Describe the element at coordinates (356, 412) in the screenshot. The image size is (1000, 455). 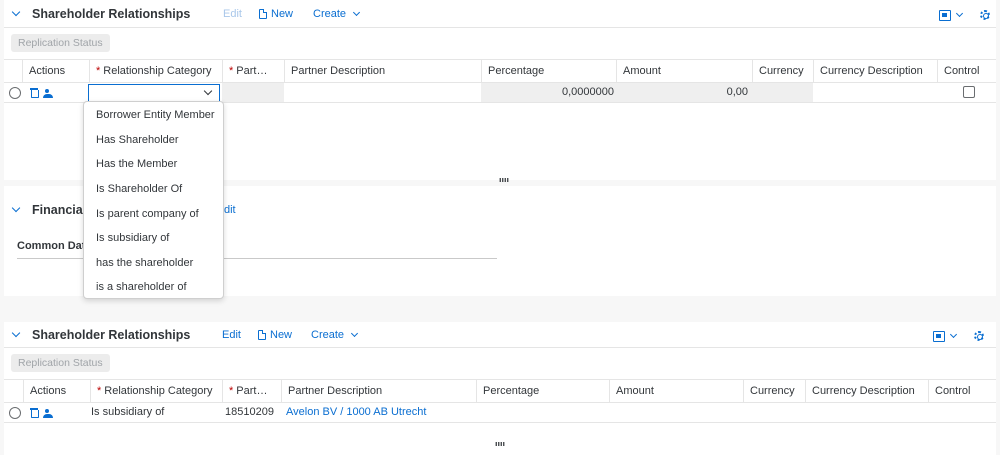
I see `partner-description-link: Avelon BV / 1000 AB Utrecht` at that location.